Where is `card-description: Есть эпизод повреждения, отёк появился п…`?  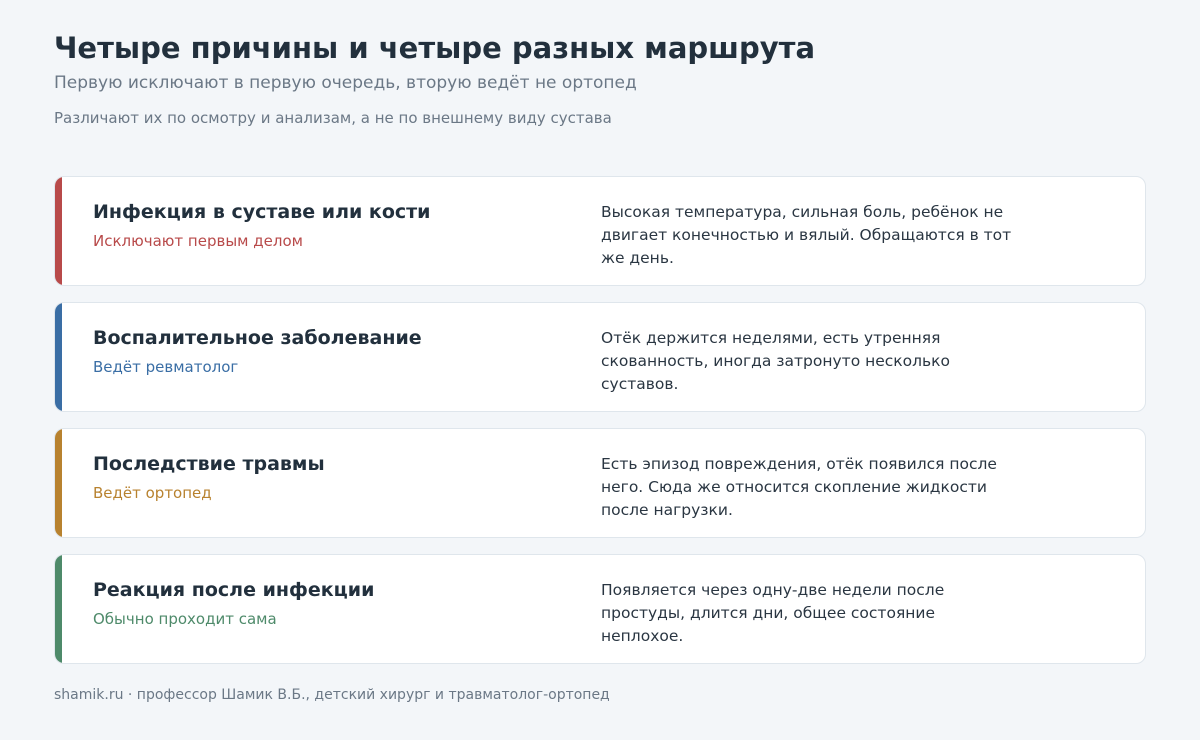
card-description: Есть эпизод повреждения, отёк появился п… is located at coordinates (799, 487).